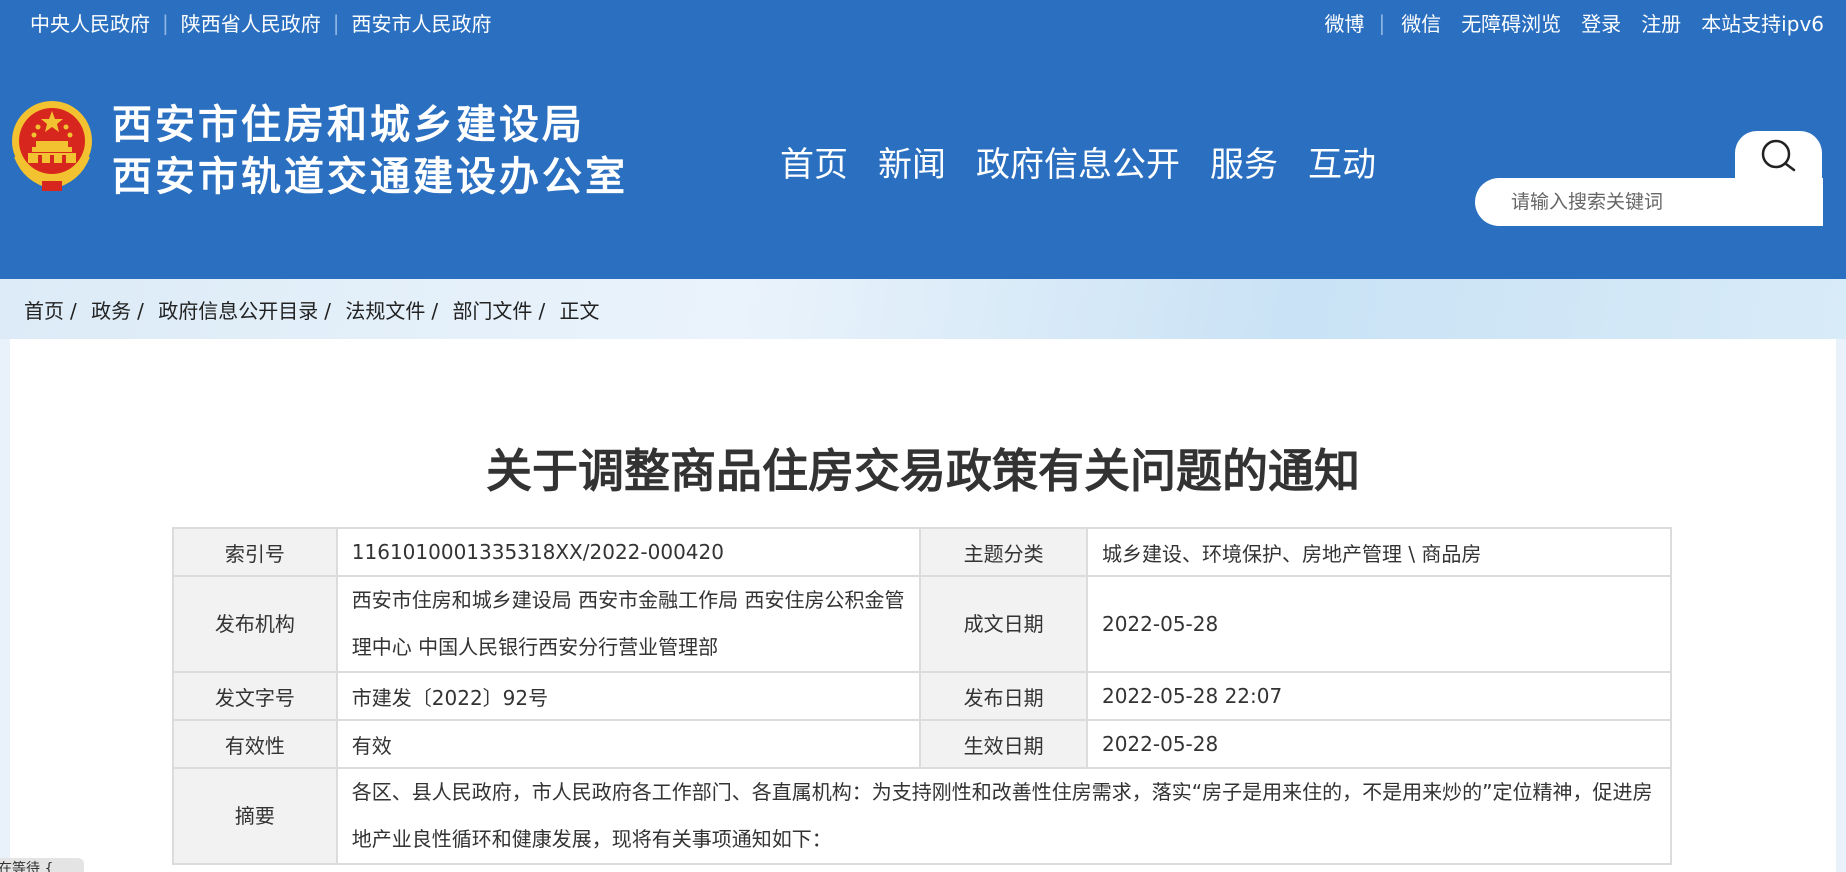 This screenshot has width=1846, height=872. Describe the element at coordinates (90, 22) in the screenshot. I see `link-central-gov: 中央人民政府` at that location.